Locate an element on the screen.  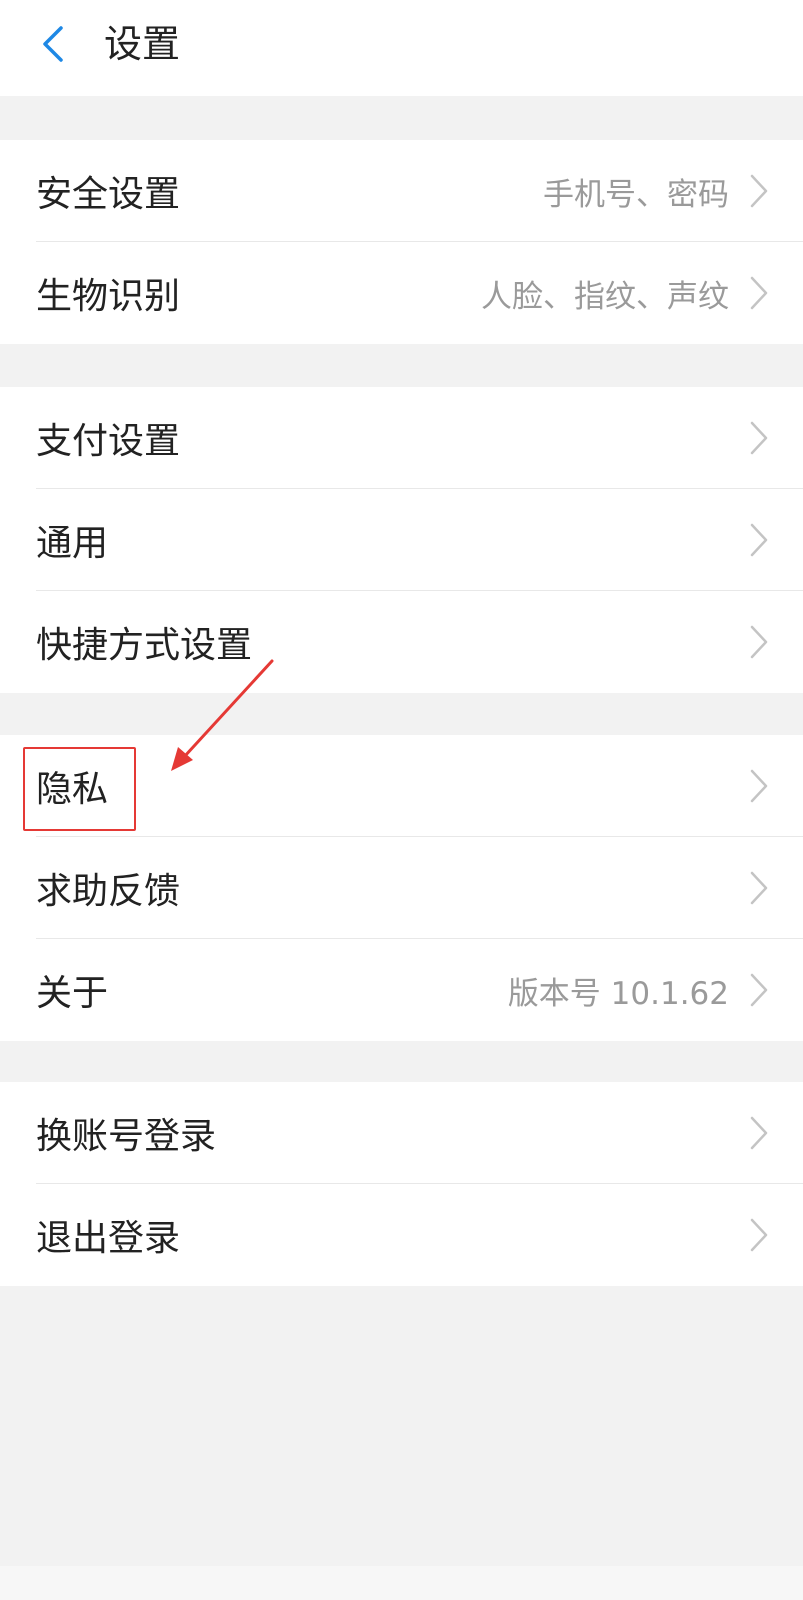
settings-group-account-security: 安全设置 手机号、密码 生物识别 人脸、指纹、声纹 is located at coordinates (401, 242).